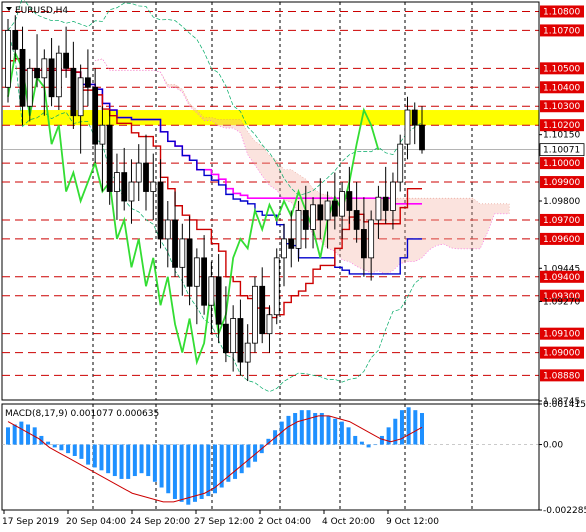  Describe the element at coordinates (553, 446) in the screenshot. I see `macd-axis-label: 0.00` at that location.